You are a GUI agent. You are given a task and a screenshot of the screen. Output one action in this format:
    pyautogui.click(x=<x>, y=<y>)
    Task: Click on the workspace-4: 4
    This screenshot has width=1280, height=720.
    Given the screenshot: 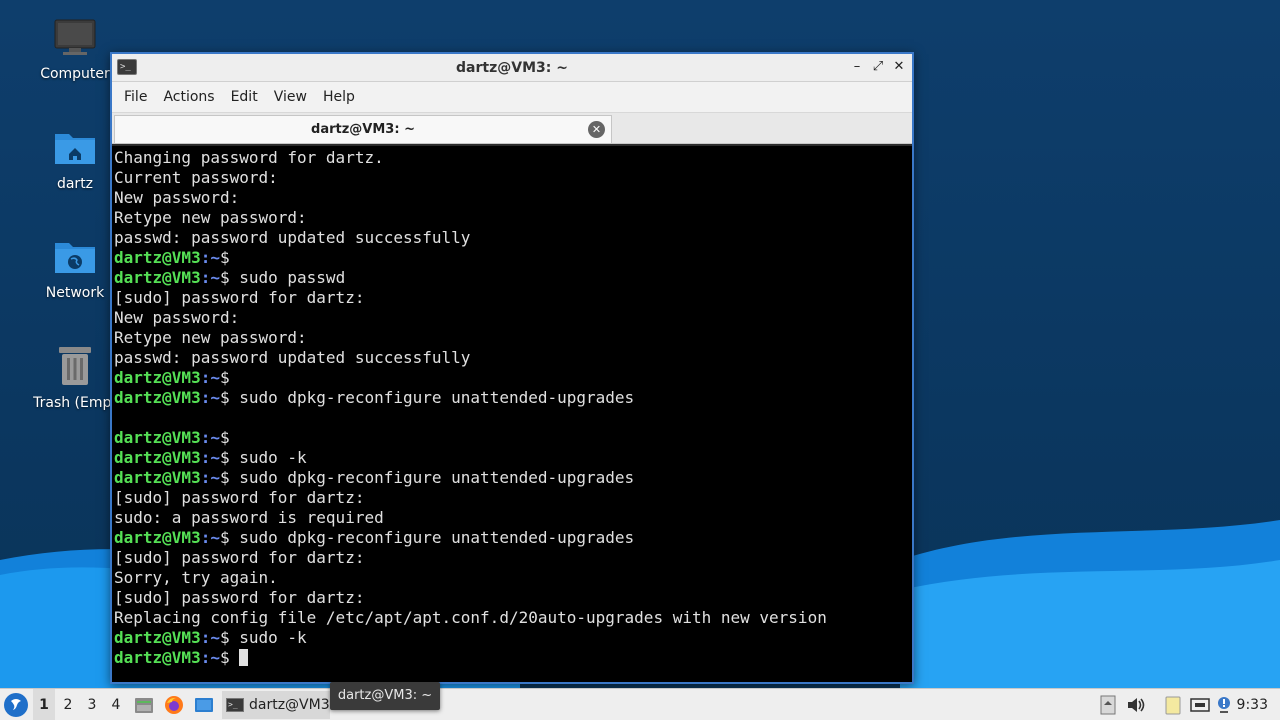 What is the action you would take?
    pyautogui.click(x=116, y=704)
    